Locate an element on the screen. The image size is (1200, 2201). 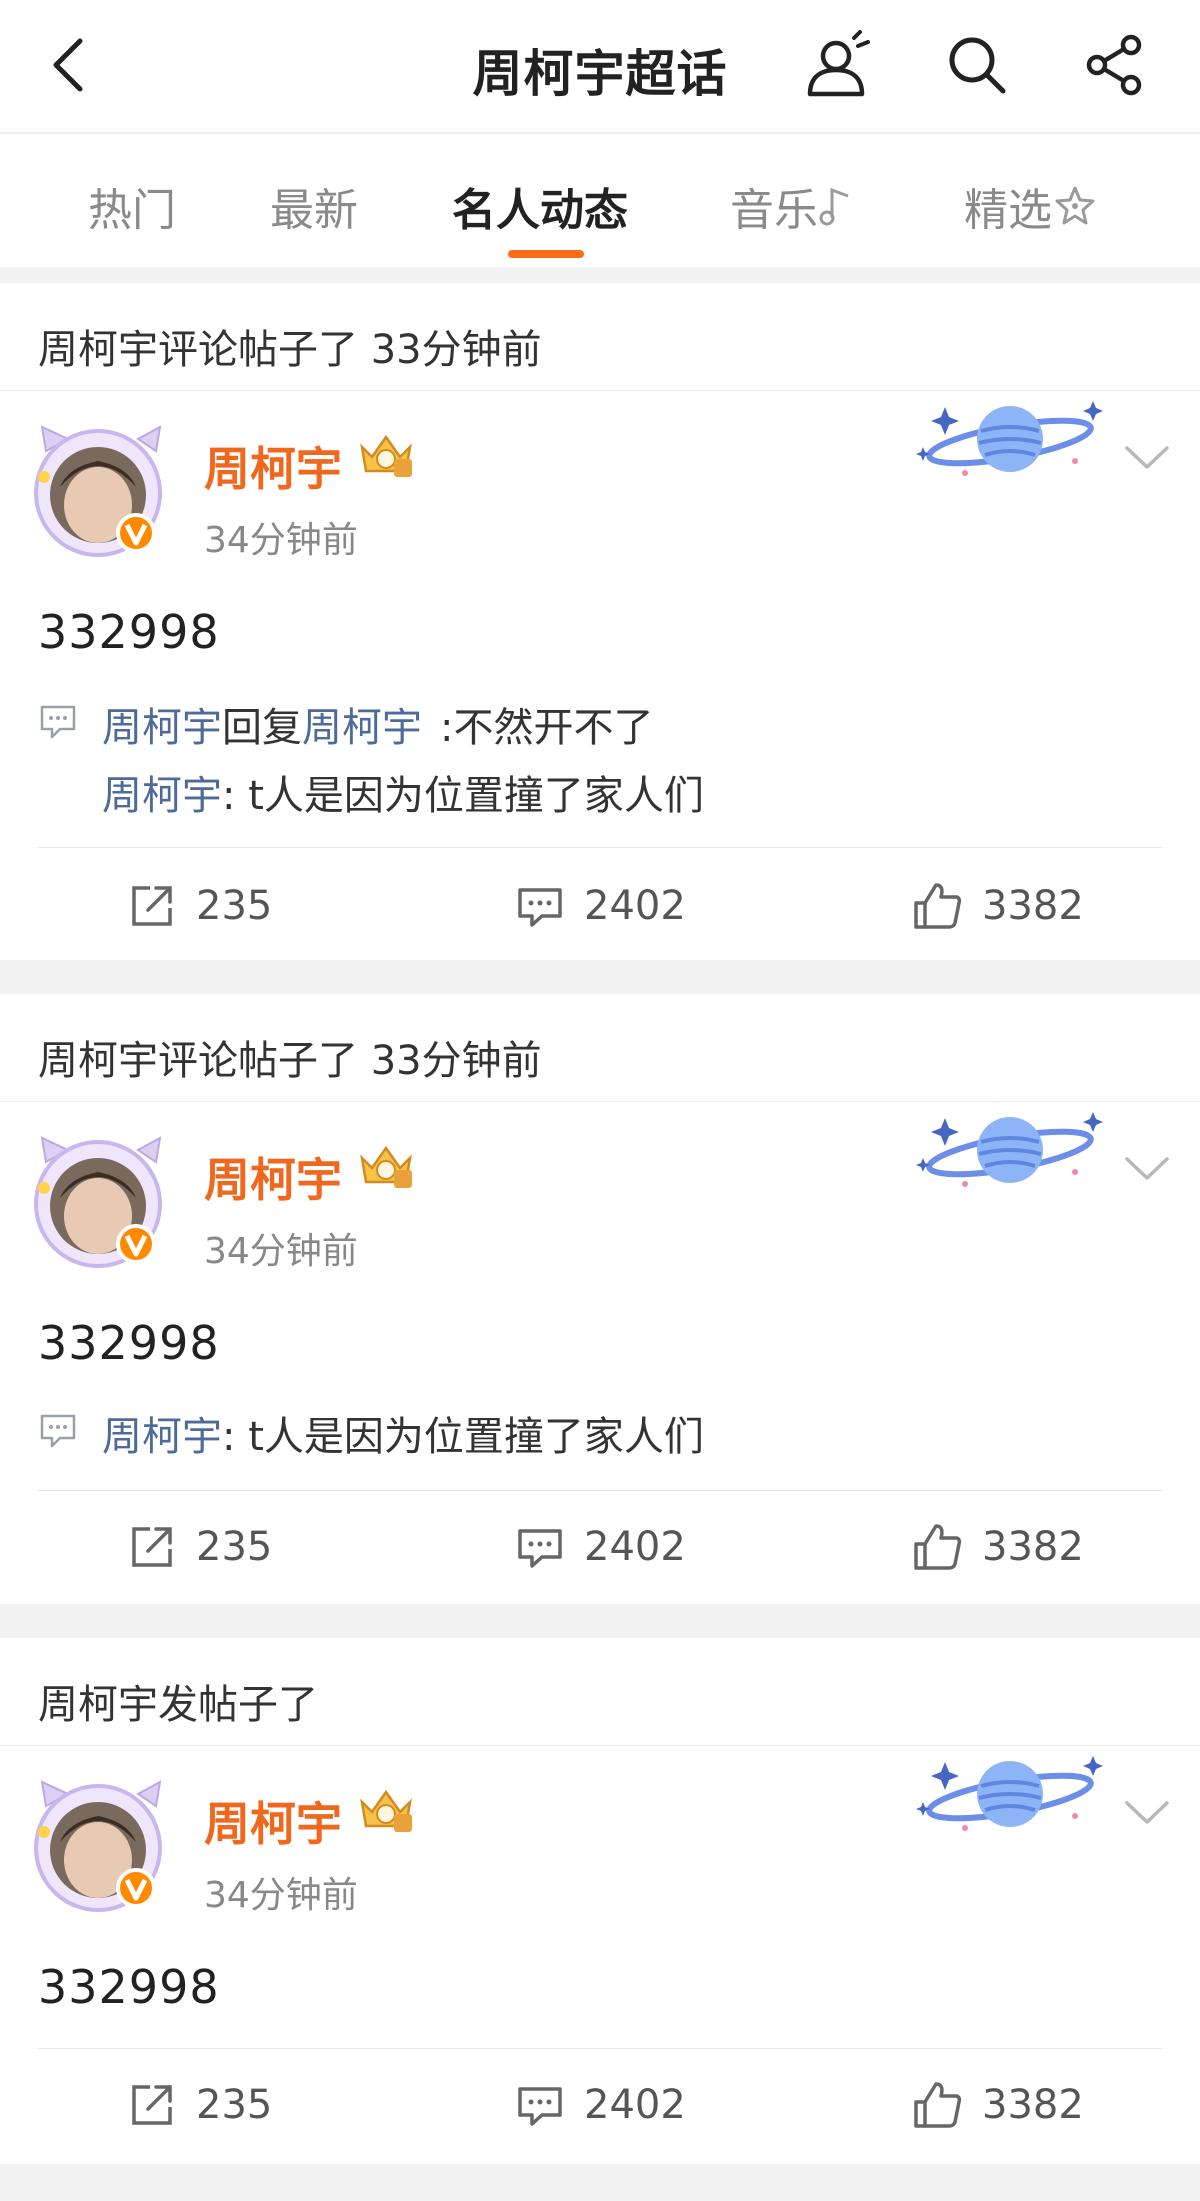
search-icon is located at coordinates (977, 65).